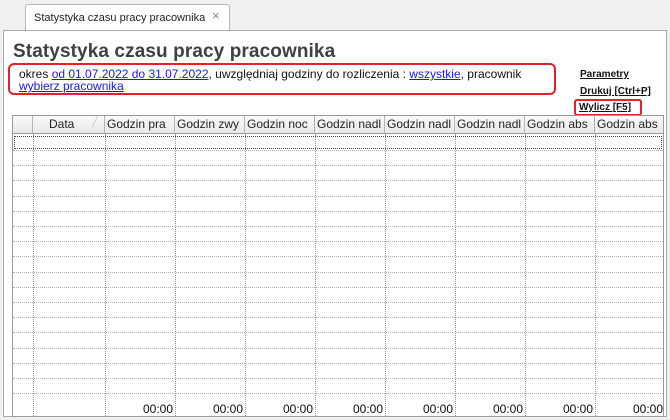 The width and height of the screenshot is (670, 420). Describe the element at coordinates (309, 74) in the screenshot. I see `filter-mid: , uwzględniaj godziny do rozliczenia :` at that location.